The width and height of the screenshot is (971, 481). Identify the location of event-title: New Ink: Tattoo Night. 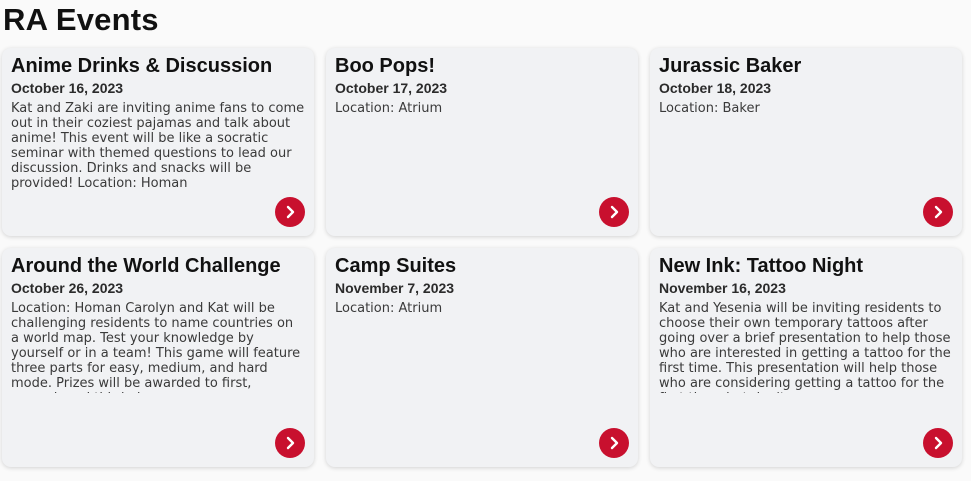
(761, 266).